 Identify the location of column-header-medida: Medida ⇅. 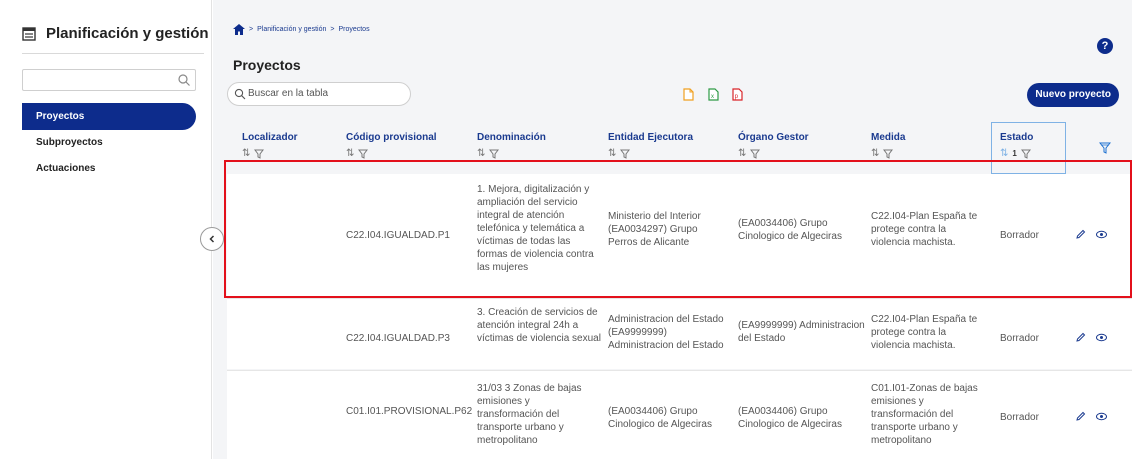
(888, 145).